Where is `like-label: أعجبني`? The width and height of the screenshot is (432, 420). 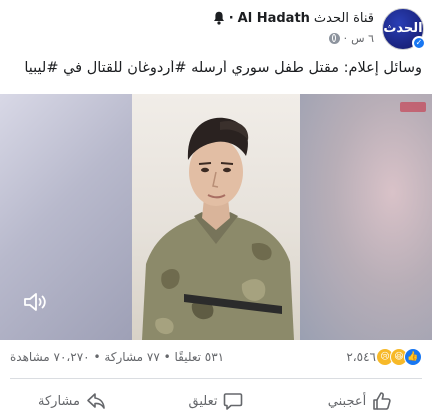
like-label: أعجبني is located at coordinates (347, 401).